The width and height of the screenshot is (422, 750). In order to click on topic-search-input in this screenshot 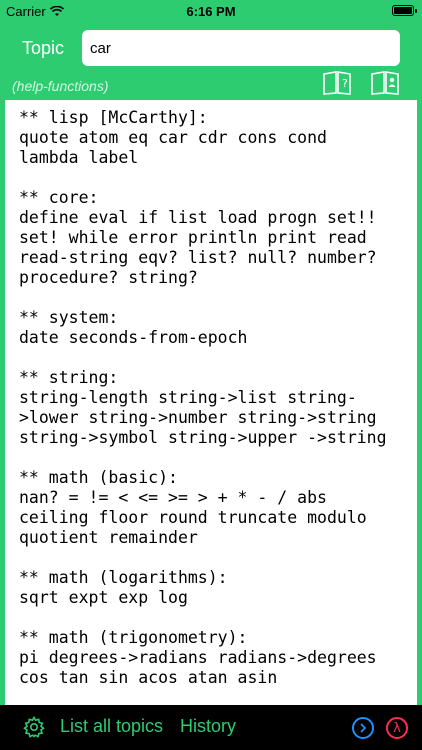, I will do `click(241, 48)`.